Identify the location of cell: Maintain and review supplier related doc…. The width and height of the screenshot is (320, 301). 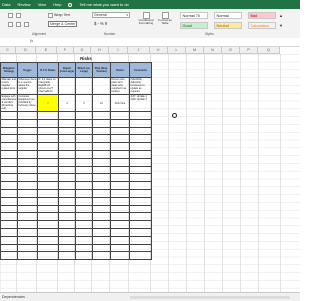
(9, 86).